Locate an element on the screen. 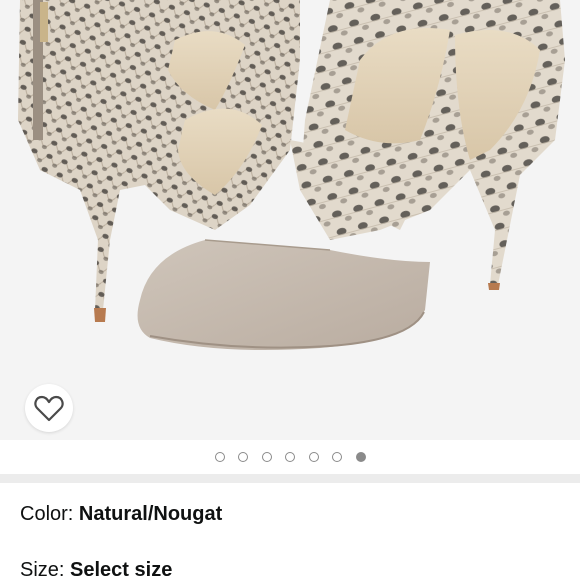 This screenshot has width=580, height=582. size-attribute: Size: Select size is located at coordinates (96, 570).